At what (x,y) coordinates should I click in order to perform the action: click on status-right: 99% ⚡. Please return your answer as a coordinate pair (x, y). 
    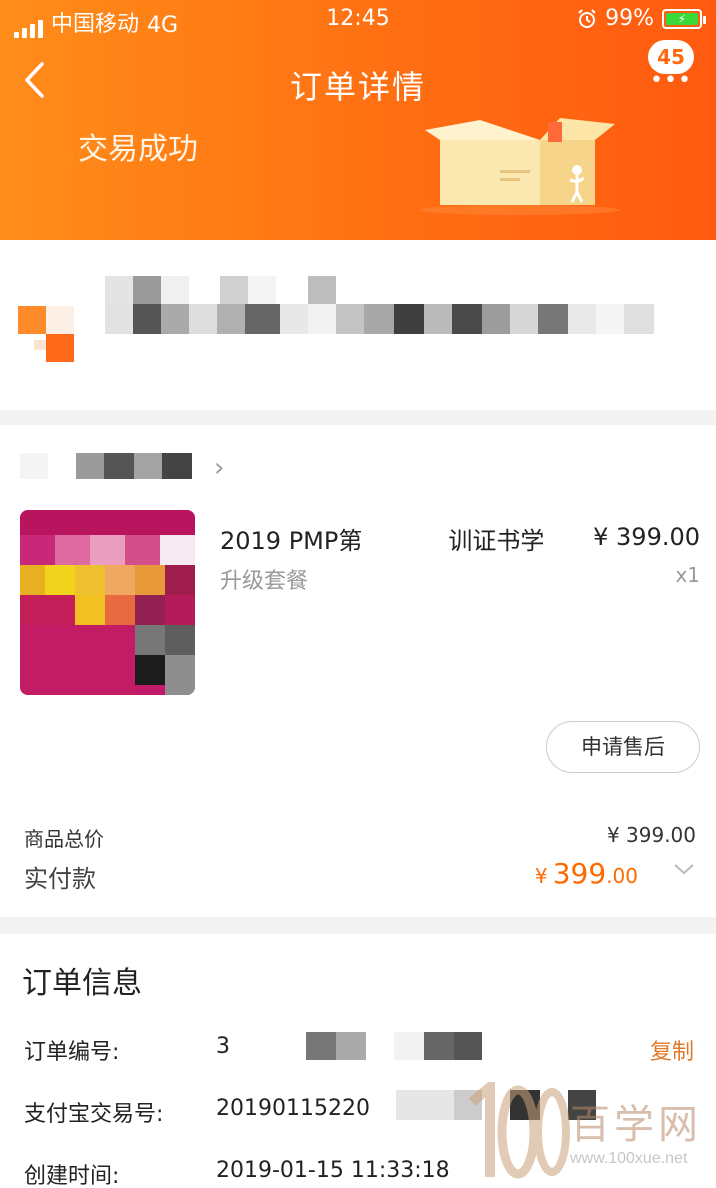
    Looking at the image, I should click on (641, 18).